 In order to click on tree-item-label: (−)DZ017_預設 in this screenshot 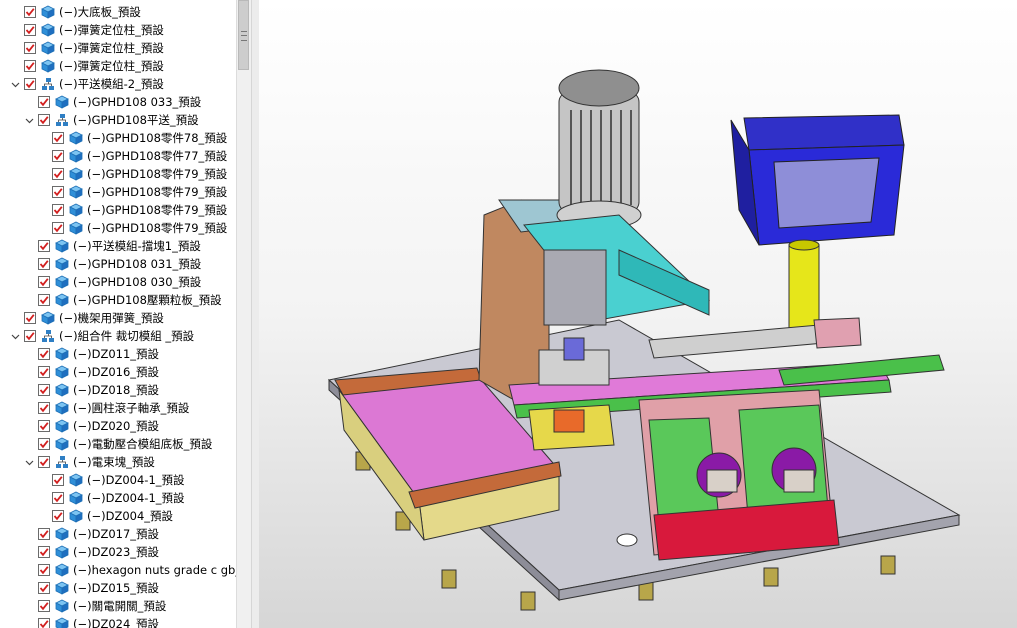, I will do `click(116, 534)`.